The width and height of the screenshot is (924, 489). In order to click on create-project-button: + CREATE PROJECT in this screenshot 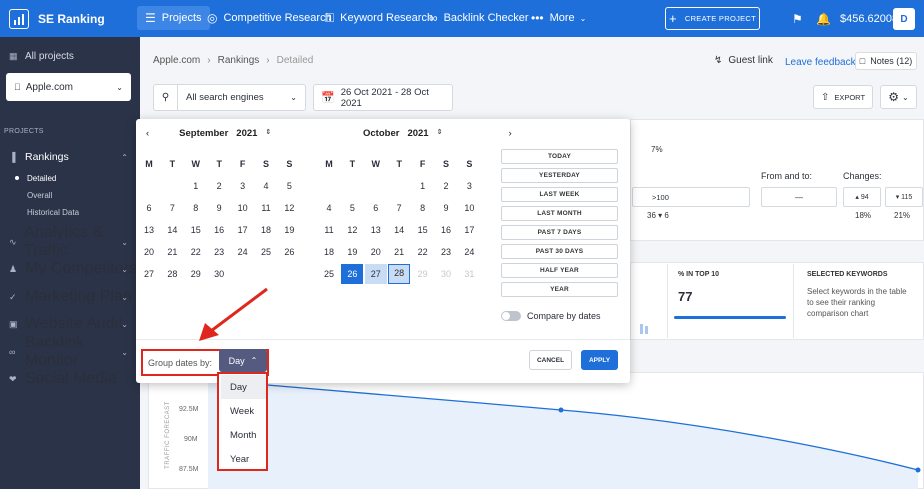, I will do `click(712, 18)`.